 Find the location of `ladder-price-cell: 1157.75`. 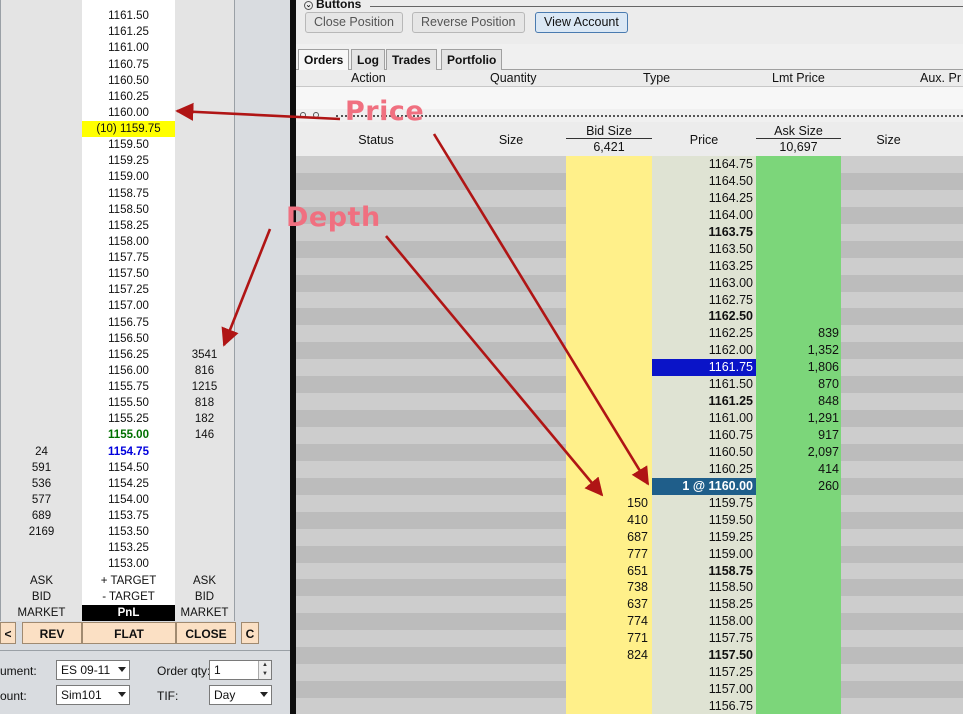

ladder-price-cell: 1157.75 is located at coordinates (129, 258).